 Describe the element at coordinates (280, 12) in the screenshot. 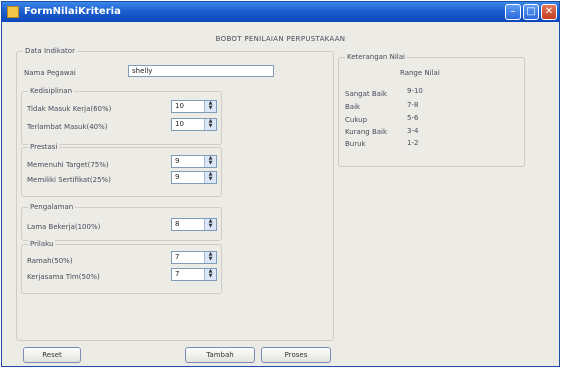

I see `title-bar: FormNilaiKriteria – □ ✕` at that location.